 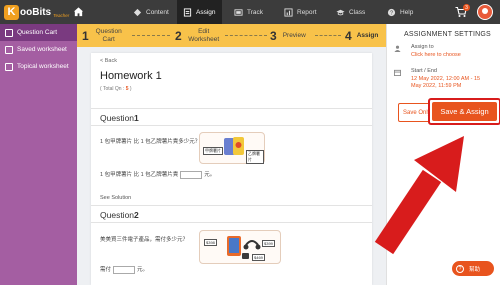 I want to click on cart-count-badge: 3, so click(x=466, y=7).